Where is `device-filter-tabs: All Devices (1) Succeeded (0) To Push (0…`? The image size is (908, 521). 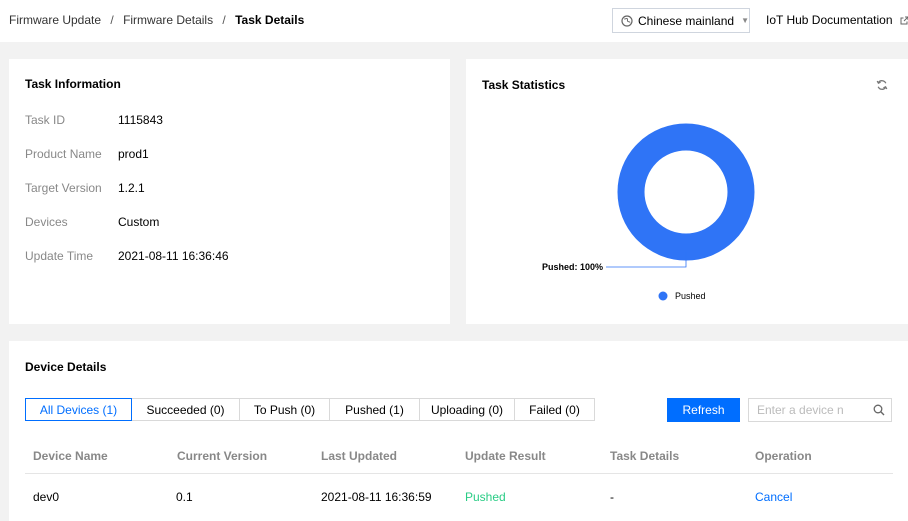 device-filter-tabs: All Devices (1) Succeeded (0) To Push (0… is located at coordinates (310, 409).